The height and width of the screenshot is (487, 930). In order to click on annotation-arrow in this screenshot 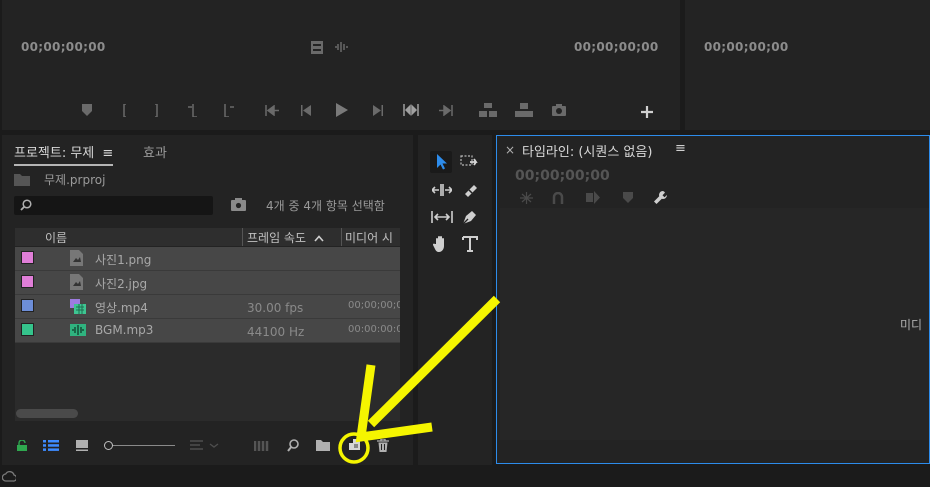, I will do `click(419, 379)`.